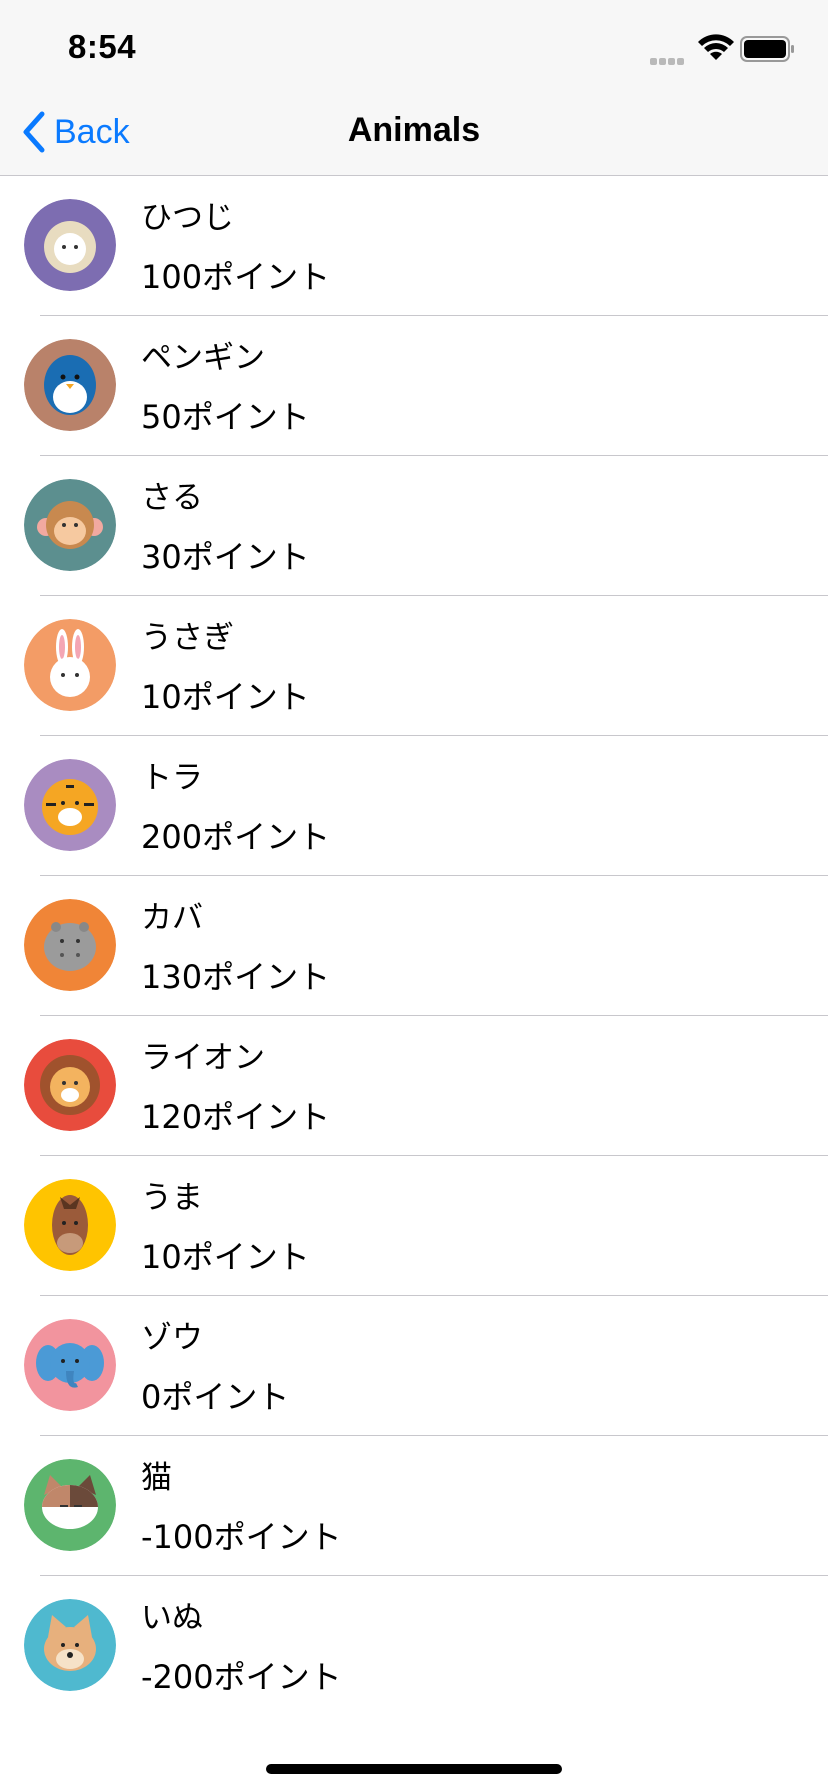  I want to click on list-item: ペンギン 50ポイント, so click(414, 386).